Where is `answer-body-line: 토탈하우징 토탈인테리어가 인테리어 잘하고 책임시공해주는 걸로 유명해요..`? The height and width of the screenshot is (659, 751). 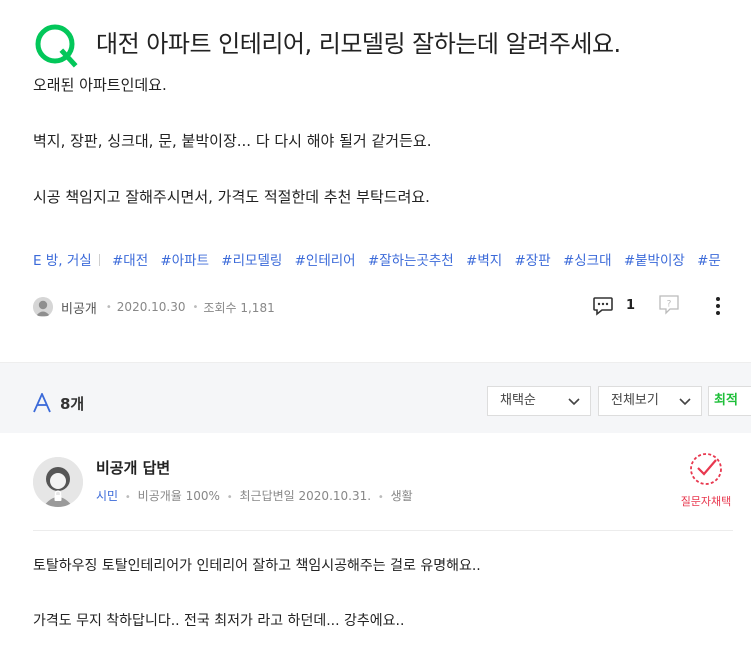 answer-body-line: 토탈하우징 토탈인테리어가 인테리어 잘하고 책임시공해주는 걸로 유명해요.. is located at coordinates (257, 566).